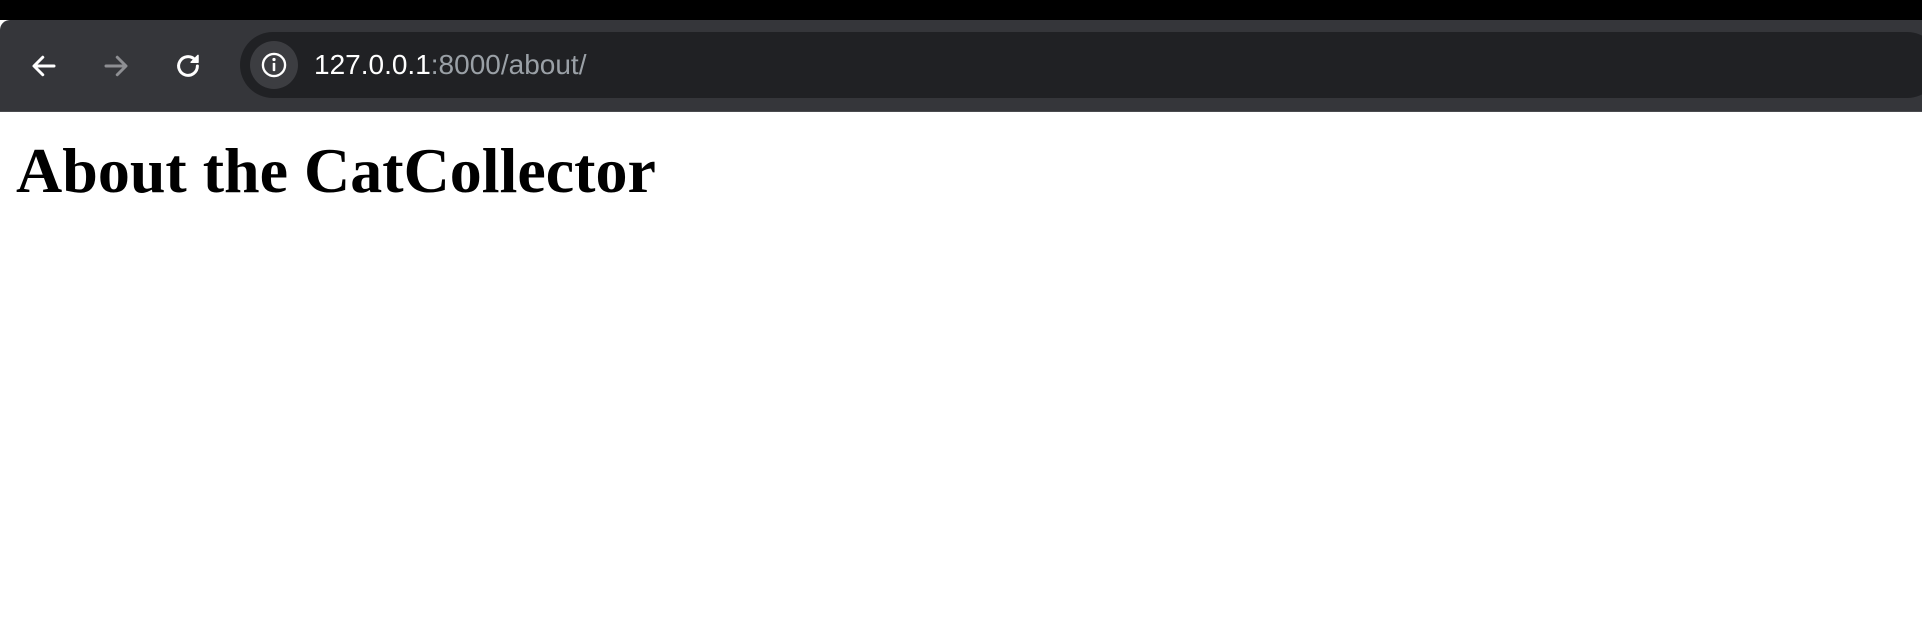 The height and width of the screenshot is (640, 1922). I want to click on forward-button, so click(116, 66).